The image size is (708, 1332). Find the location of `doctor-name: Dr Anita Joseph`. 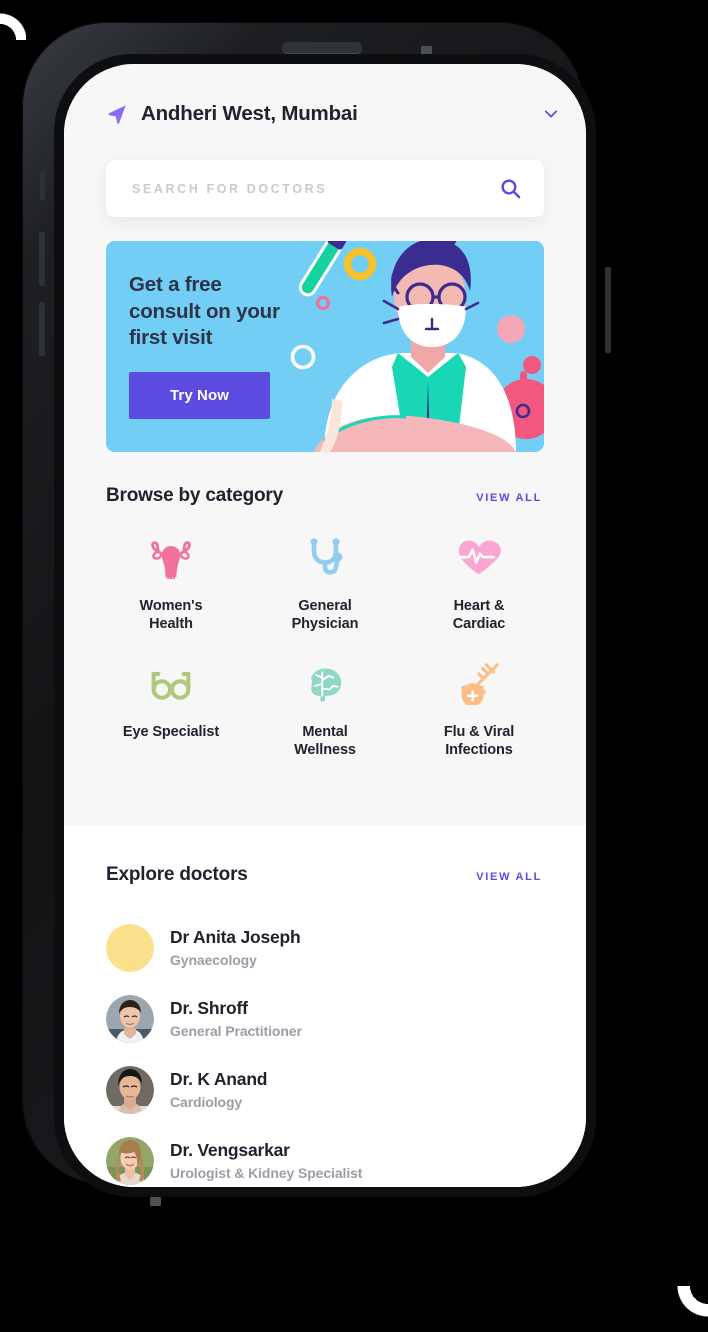

doctor-name: Dr Anita Joseph is located at coordinates (235, 937).